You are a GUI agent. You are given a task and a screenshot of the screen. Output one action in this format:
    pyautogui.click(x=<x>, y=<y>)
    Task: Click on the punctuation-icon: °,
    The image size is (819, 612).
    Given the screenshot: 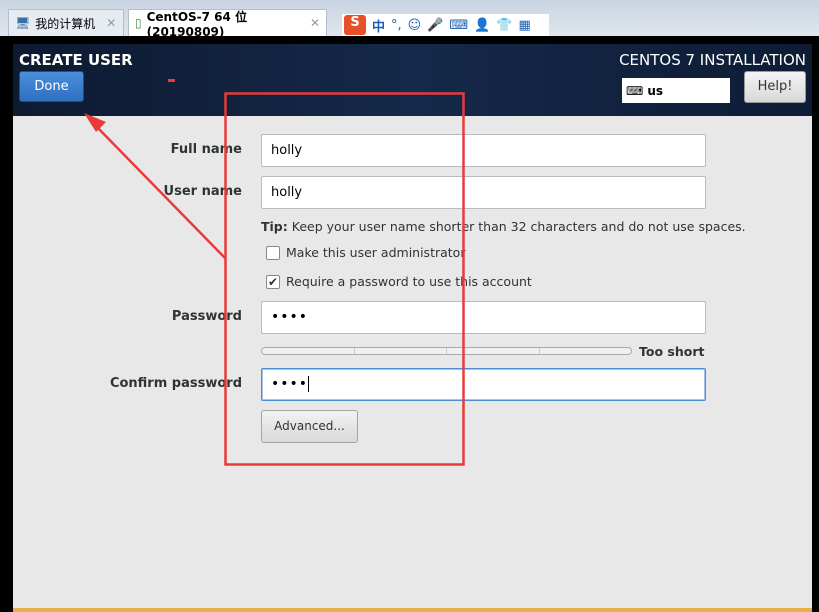 What is the action you would take?
    pyautogui.click(x=396, y=25)
    